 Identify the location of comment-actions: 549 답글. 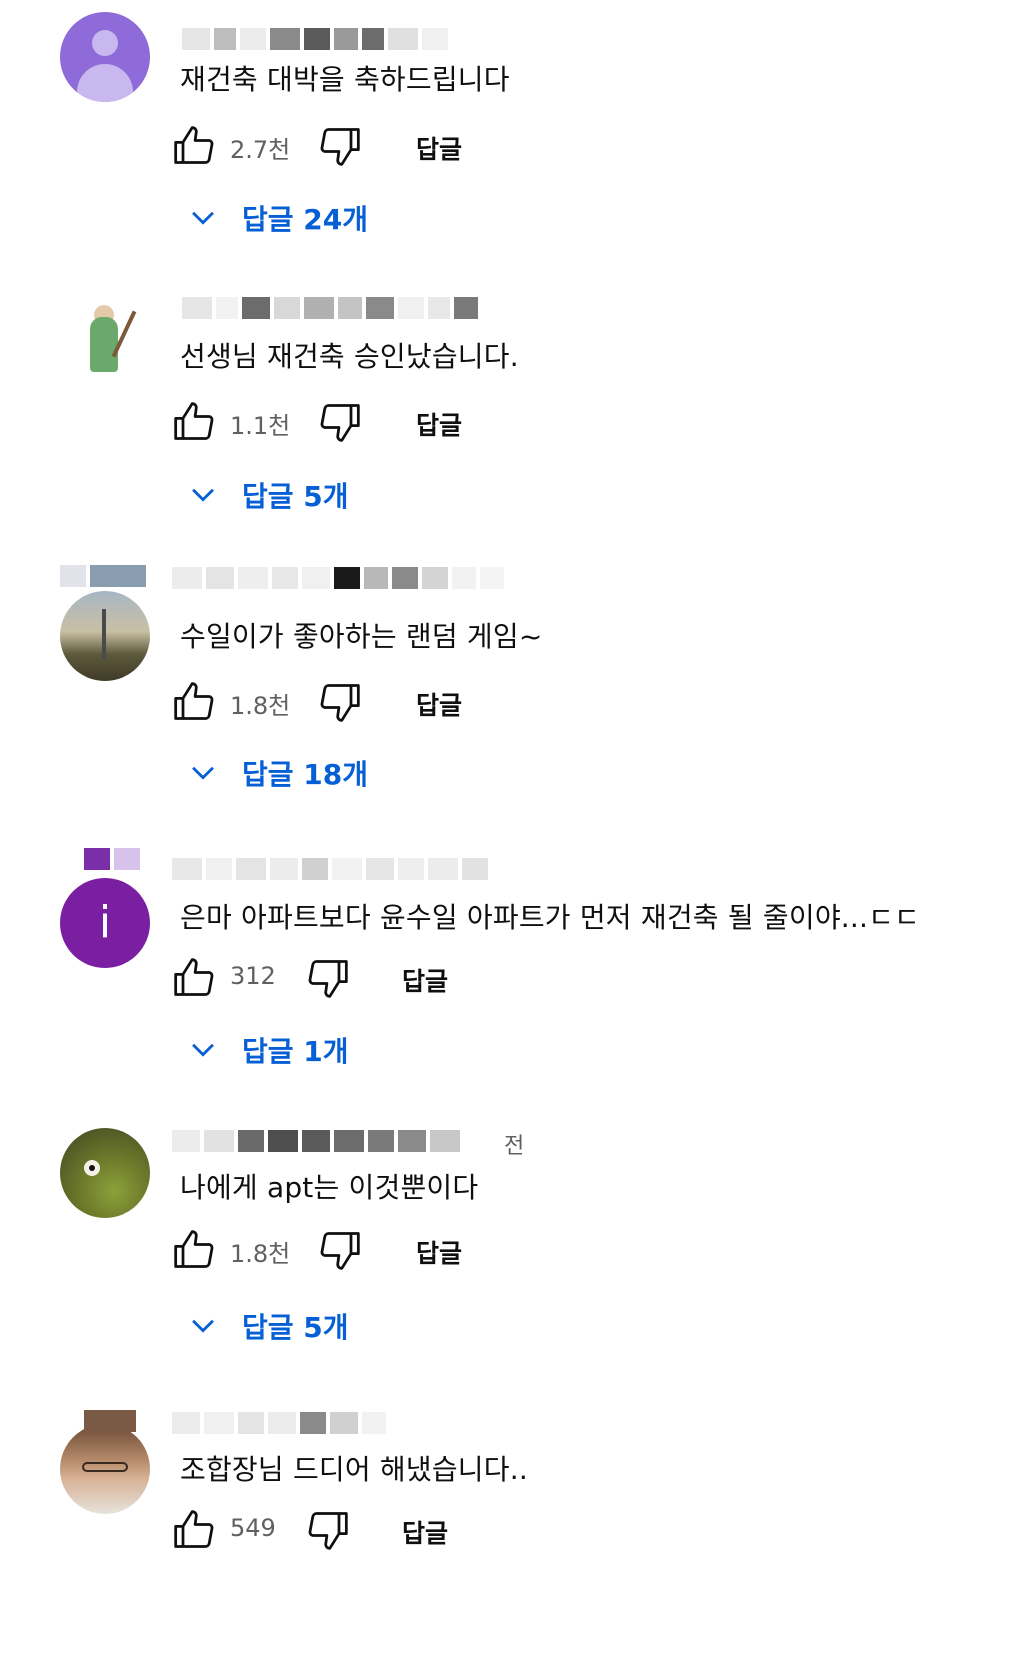
(322, 1530).